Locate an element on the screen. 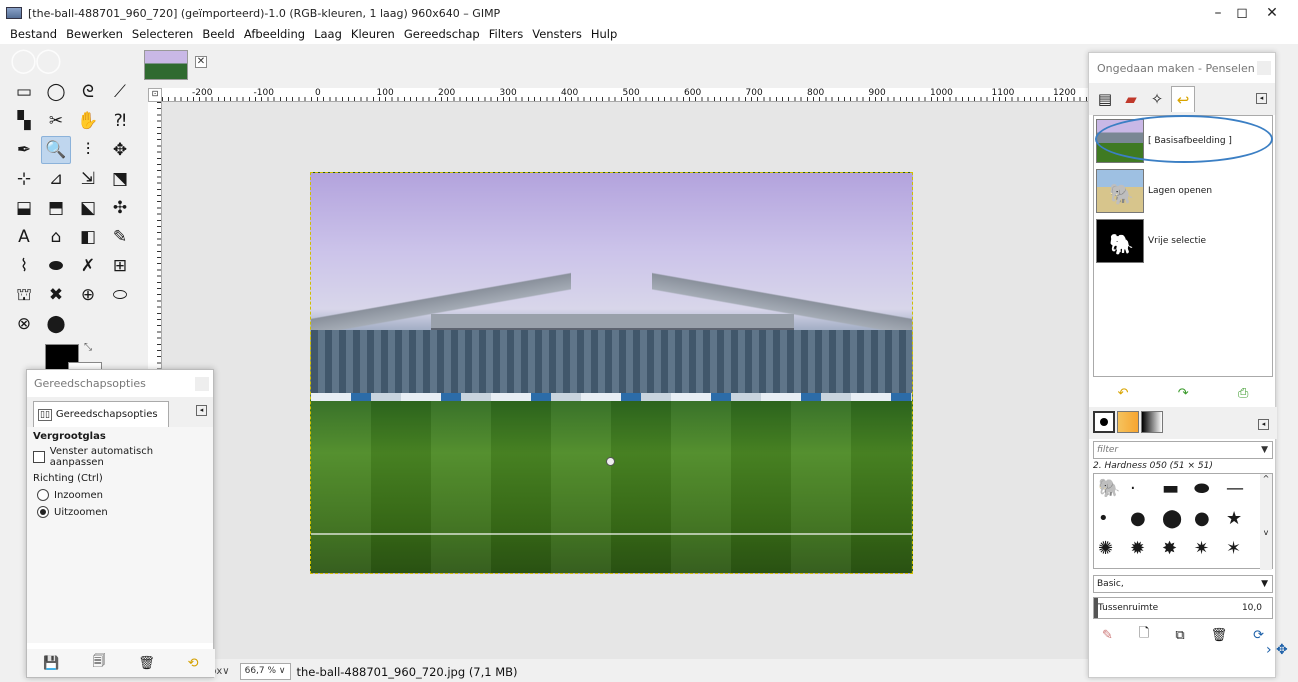  history-item: Lagen openen is located at coordinates (1183, 191).